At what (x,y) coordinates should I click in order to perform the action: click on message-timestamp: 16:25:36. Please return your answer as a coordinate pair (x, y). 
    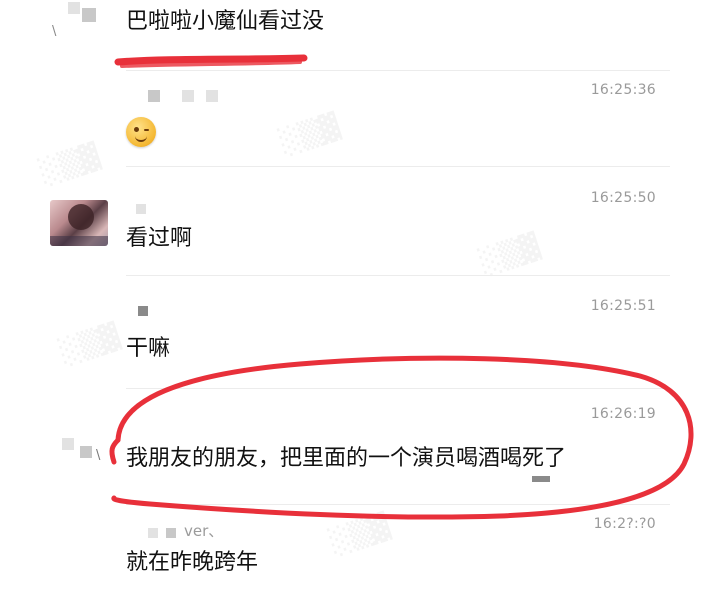
    Looking at the image, I should click on (623, 90).